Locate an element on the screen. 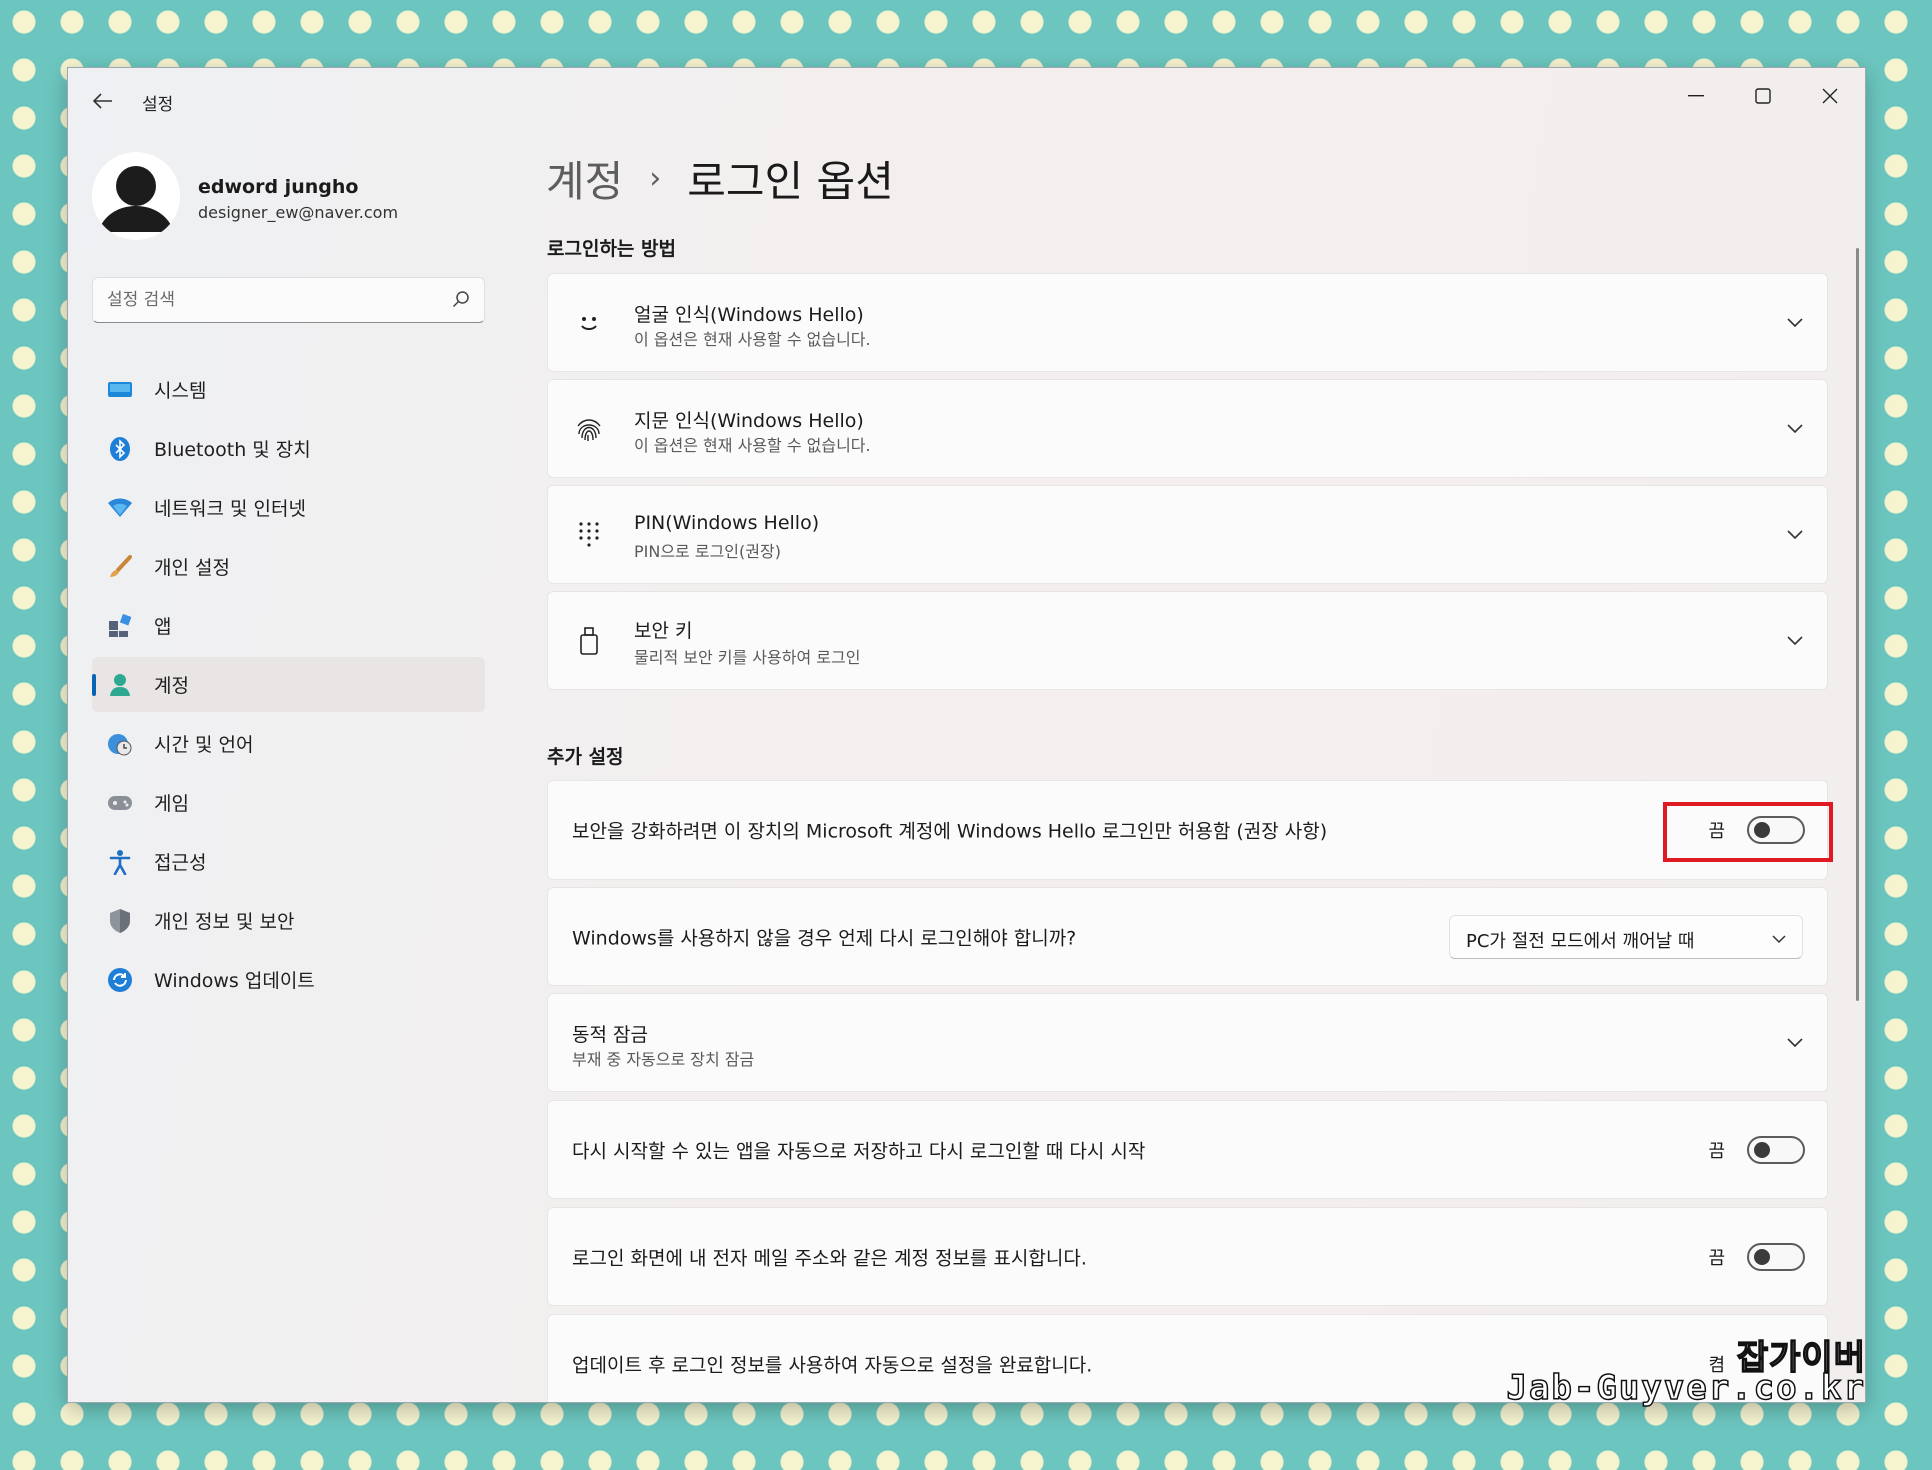 The image size is (1932, 1470). signin-option-security-key: 보안 키 물리적 보안 키를 사용하여 로그인 is located at coordinates (1187, 640).